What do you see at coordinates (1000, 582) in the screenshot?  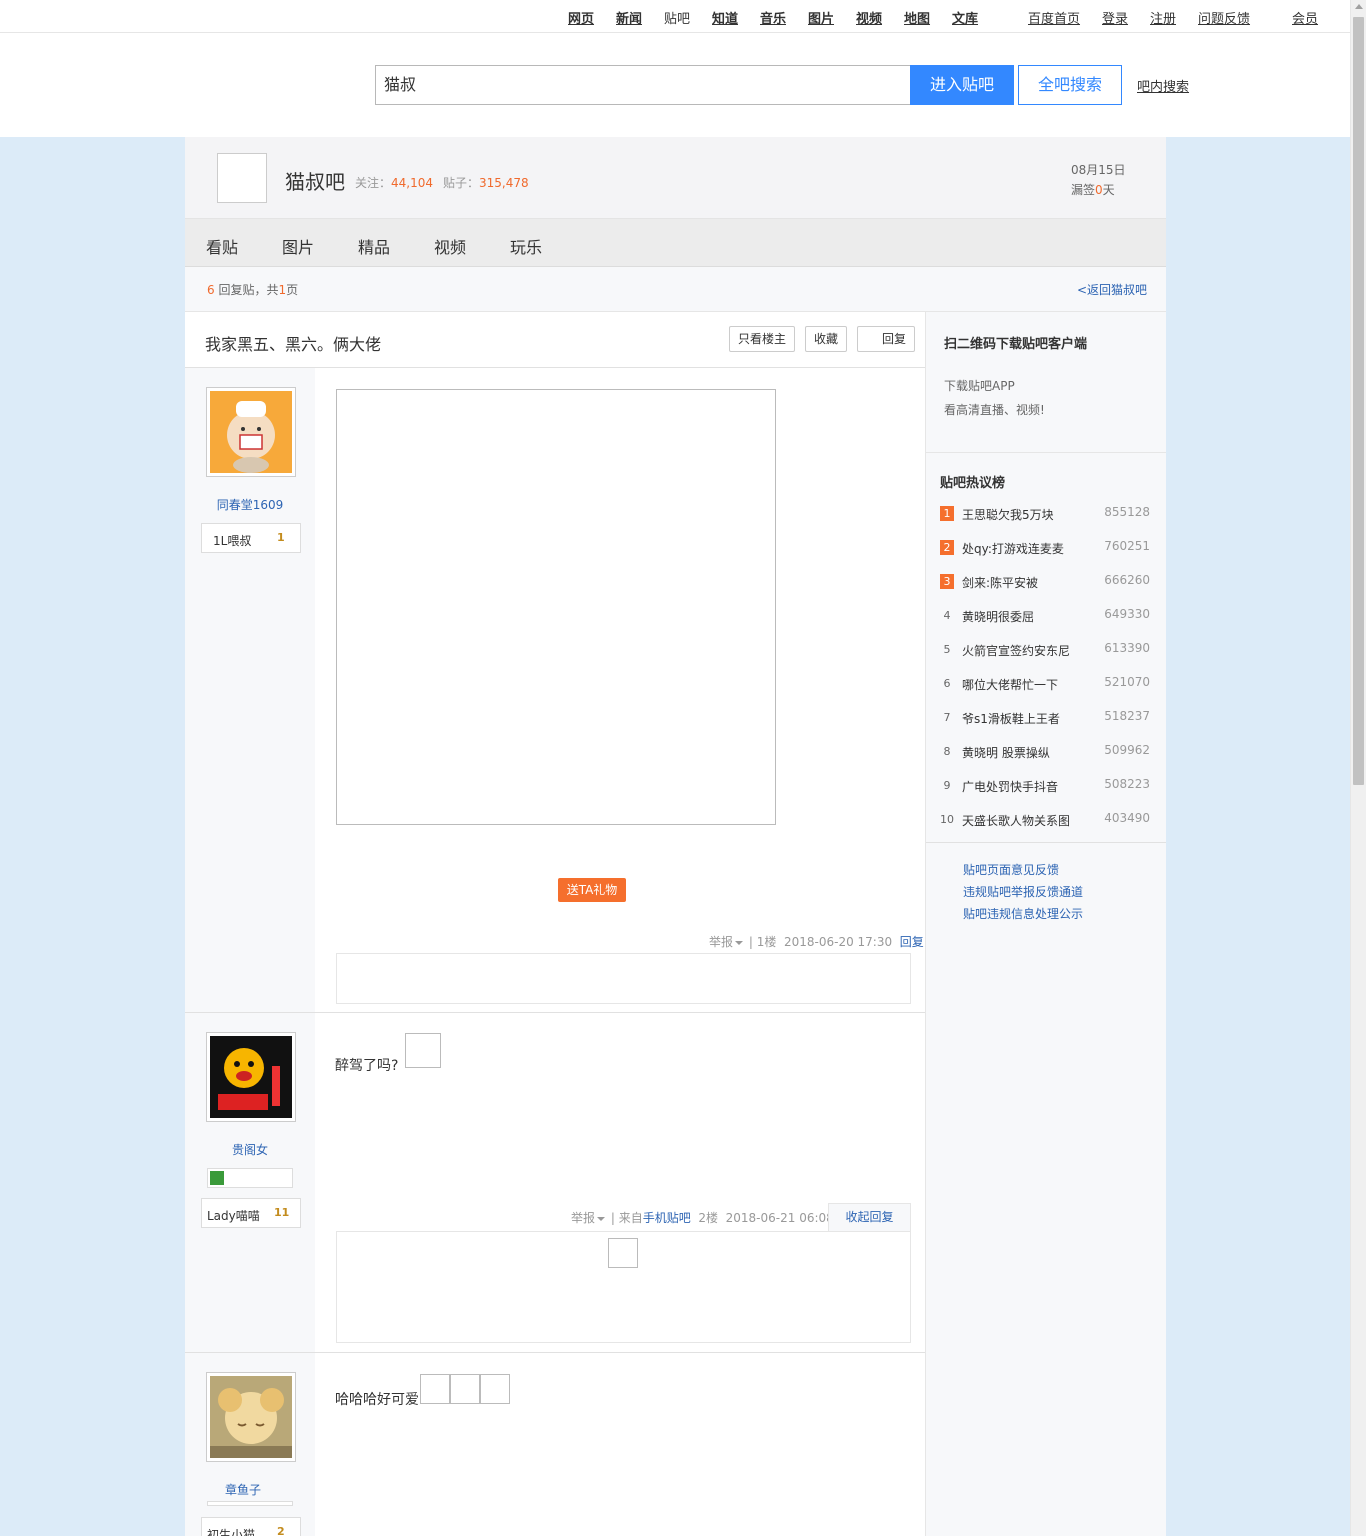 I see `hot-title: 剑来:陈平安被` at bounding box center [1000, 582].